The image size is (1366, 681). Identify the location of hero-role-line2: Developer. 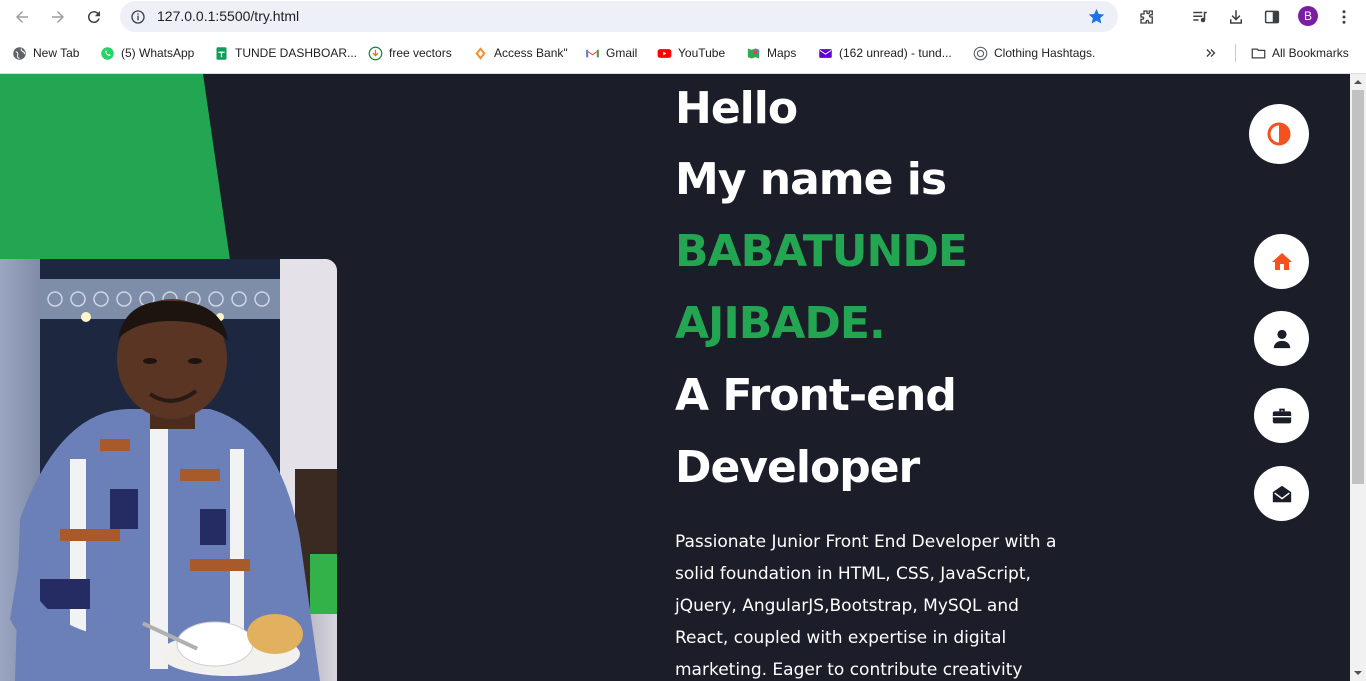
(797, 467).